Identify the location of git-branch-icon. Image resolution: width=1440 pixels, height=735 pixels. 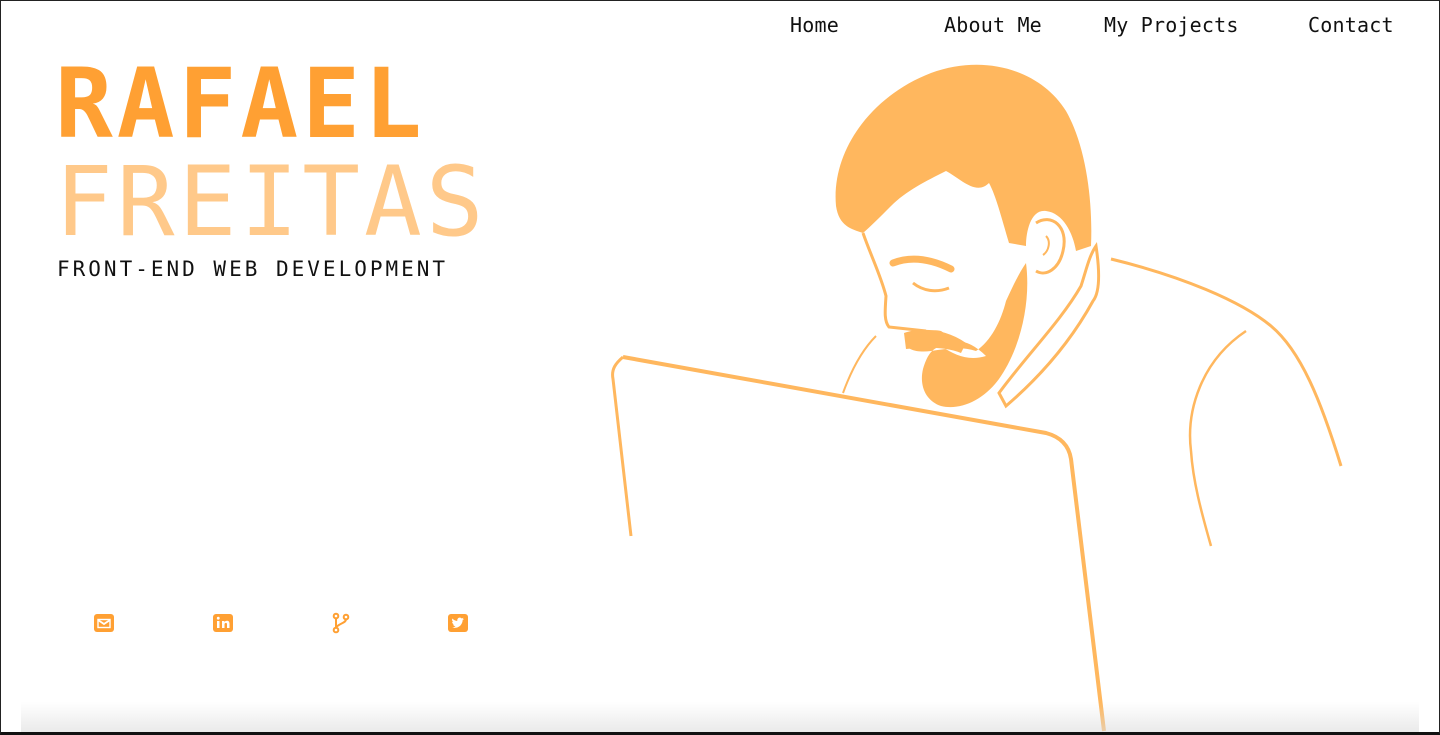
(341, 623).